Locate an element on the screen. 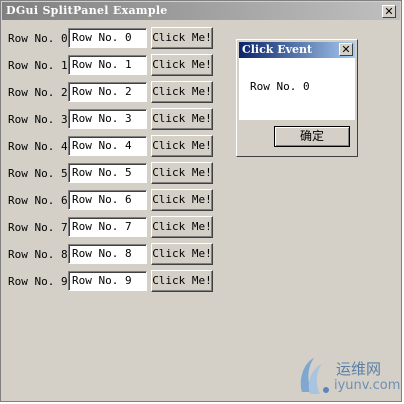 This screenshot has width=404, height=404. row-text-field: Row No. 7 is located at coordinates (107, 227).